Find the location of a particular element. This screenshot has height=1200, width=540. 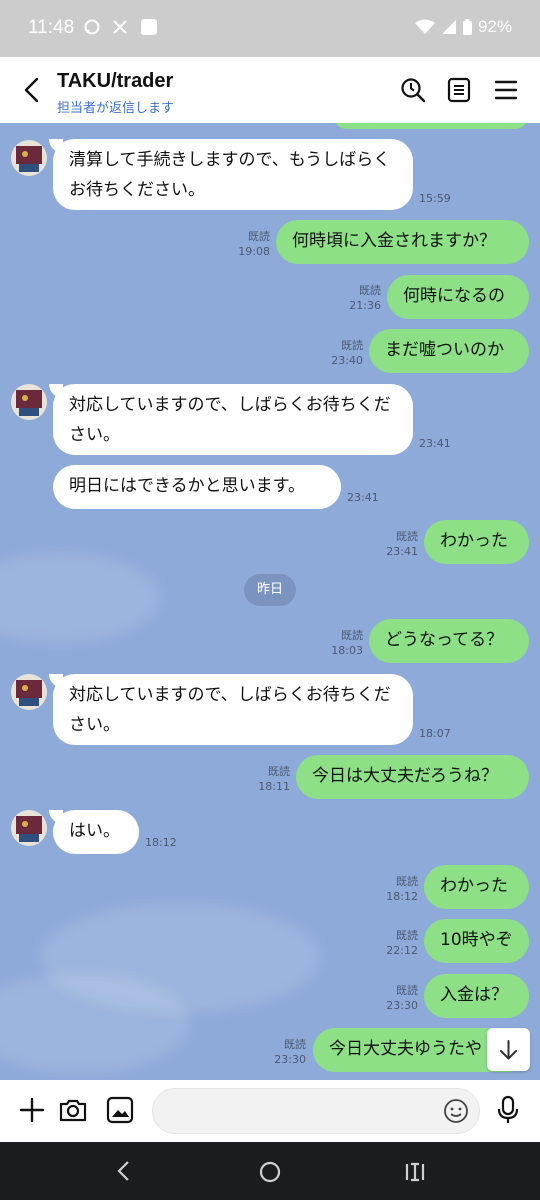

app-notification-icon is located at coordinates (149, 27).